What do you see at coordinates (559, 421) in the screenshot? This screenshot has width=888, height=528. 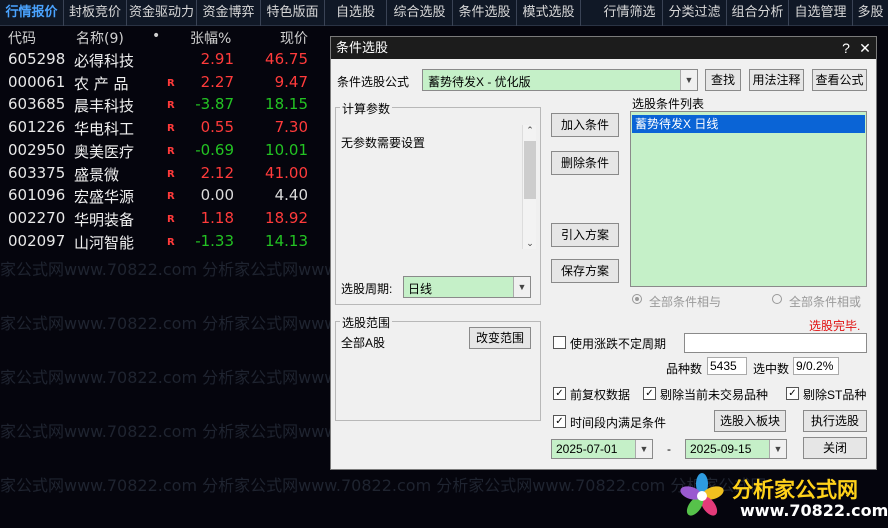 I see `time-range-checkbox: ✓` at bounding box center [559, 421].